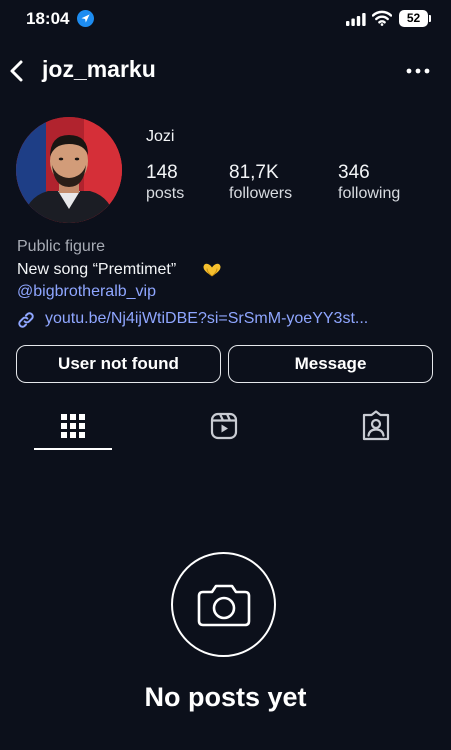 The width and height of the screenshot is (451, 750). Describe the element at coordinates (369, 193) in the screenshot. I see `stat-following-label: following` at that location.